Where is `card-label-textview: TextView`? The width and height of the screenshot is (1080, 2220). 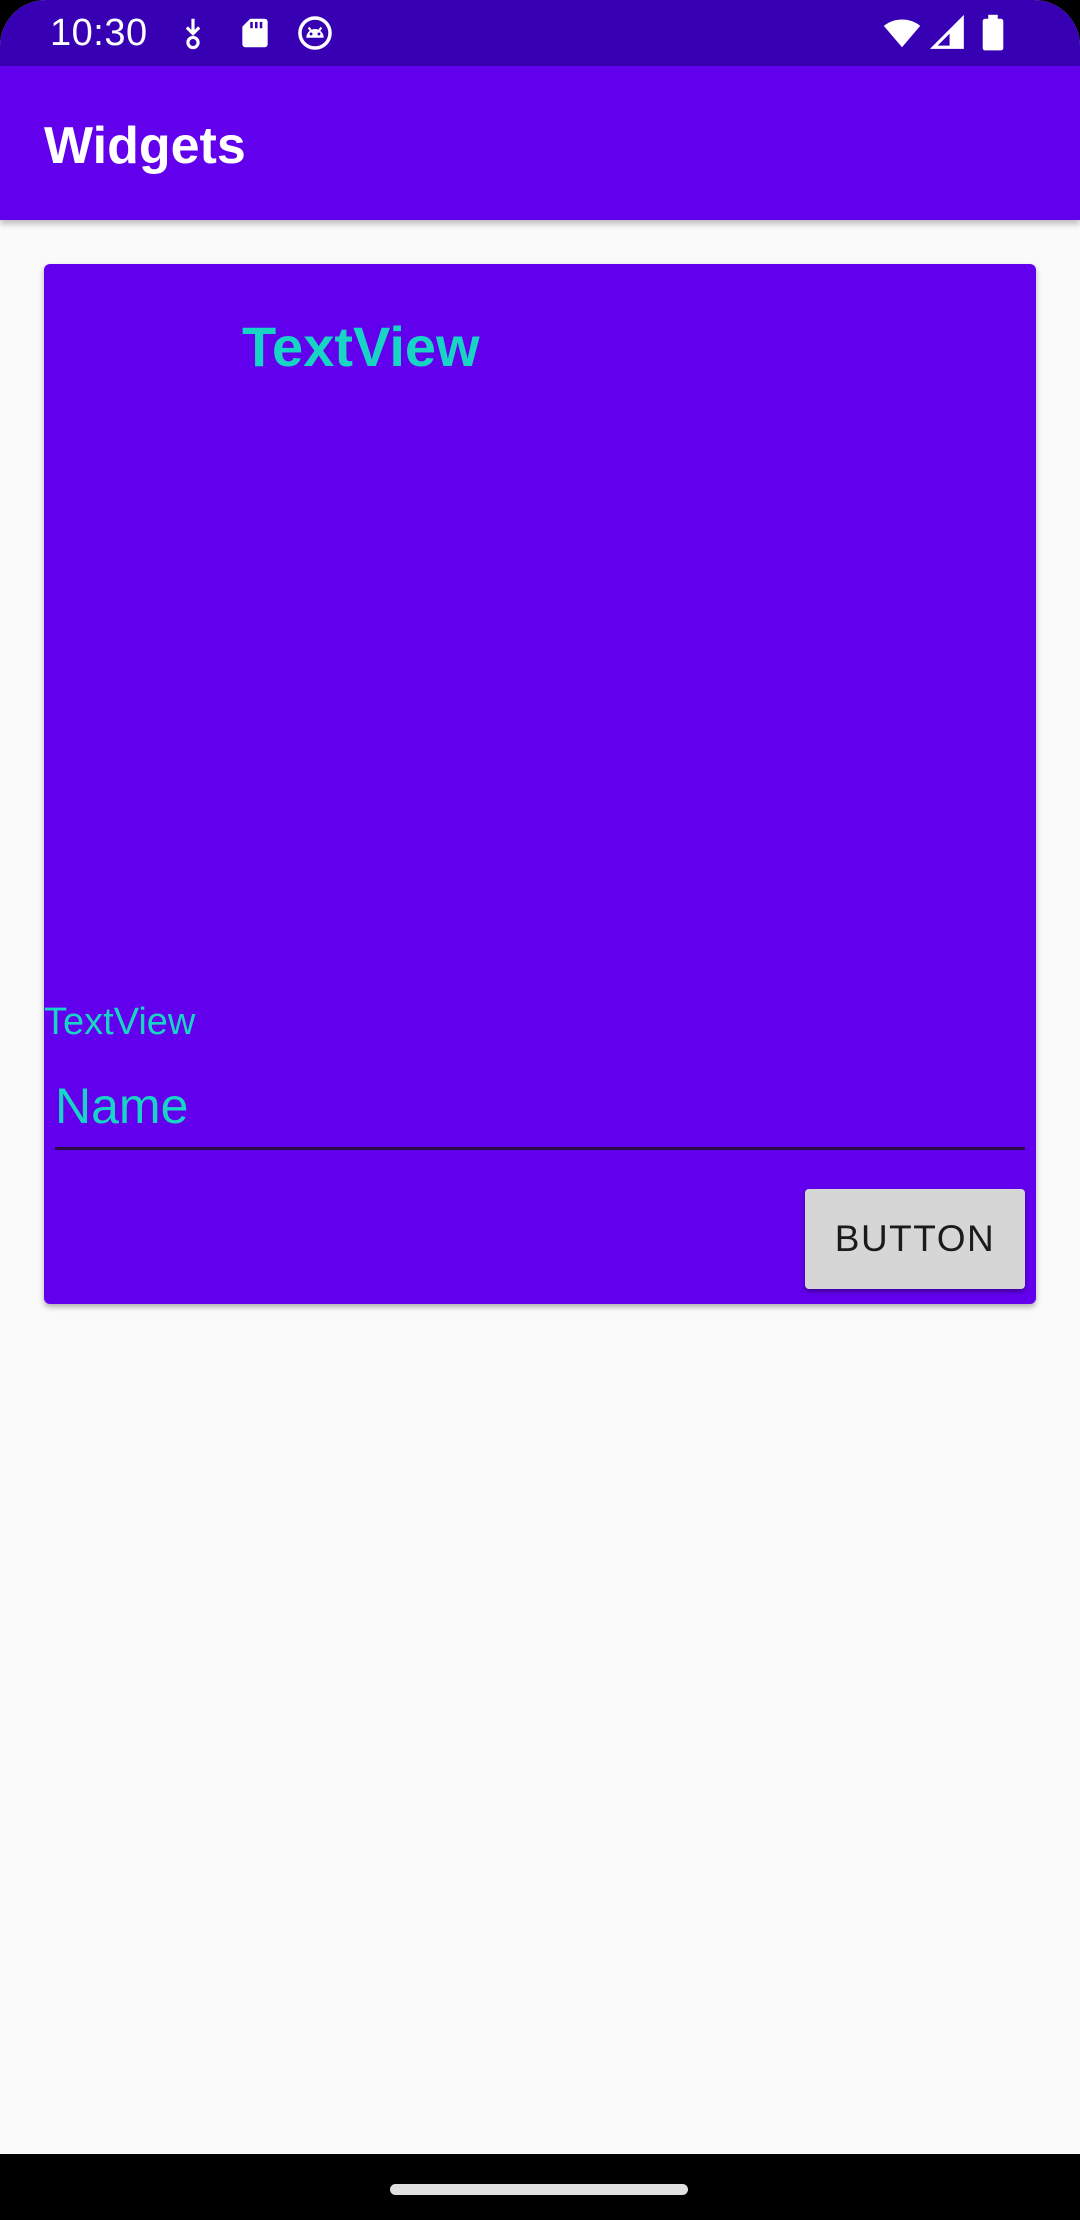 card-label-textview: TextView is located at coordinates (120, 1022).